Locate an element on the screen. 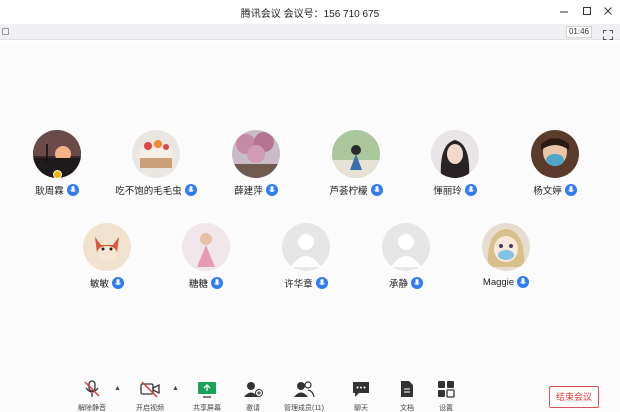 This screenshot has height=412, width=620. masked-selfie-avatar is located at coordinates (555, 154).